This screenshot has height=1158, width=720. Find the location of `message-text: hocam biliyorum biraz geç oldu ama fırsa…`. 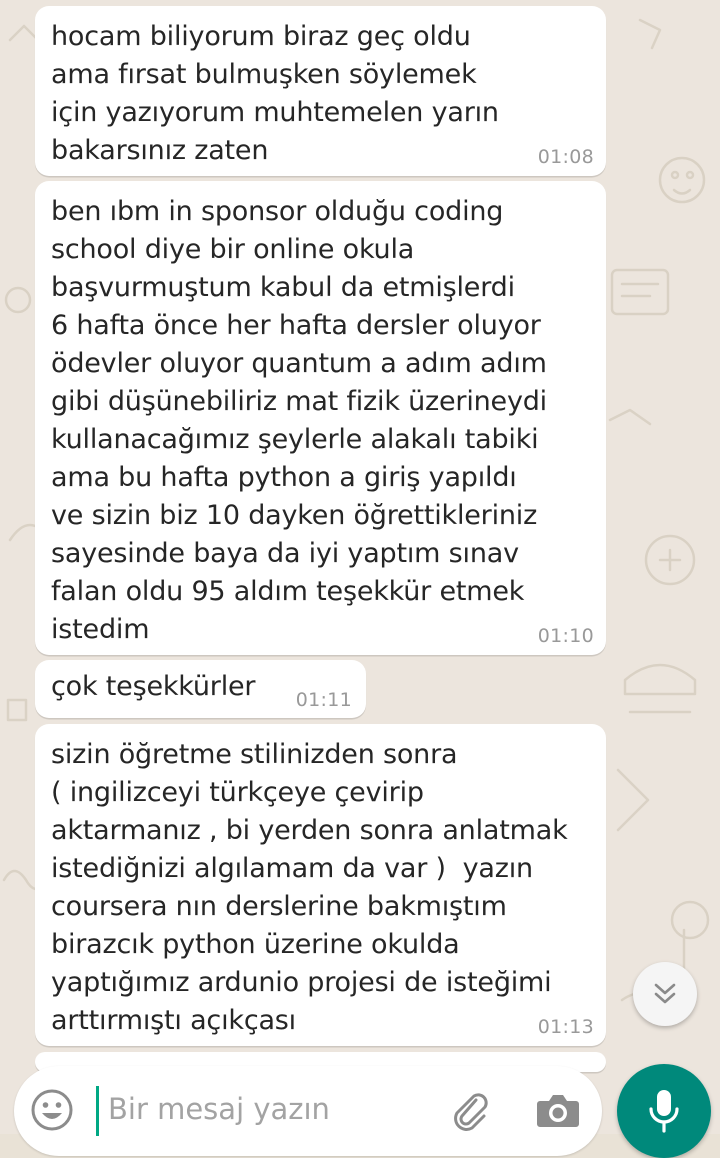

message-text: hocam biliyorum biraz geç oldu ama fırsa… is located at coordinates (275, 93).